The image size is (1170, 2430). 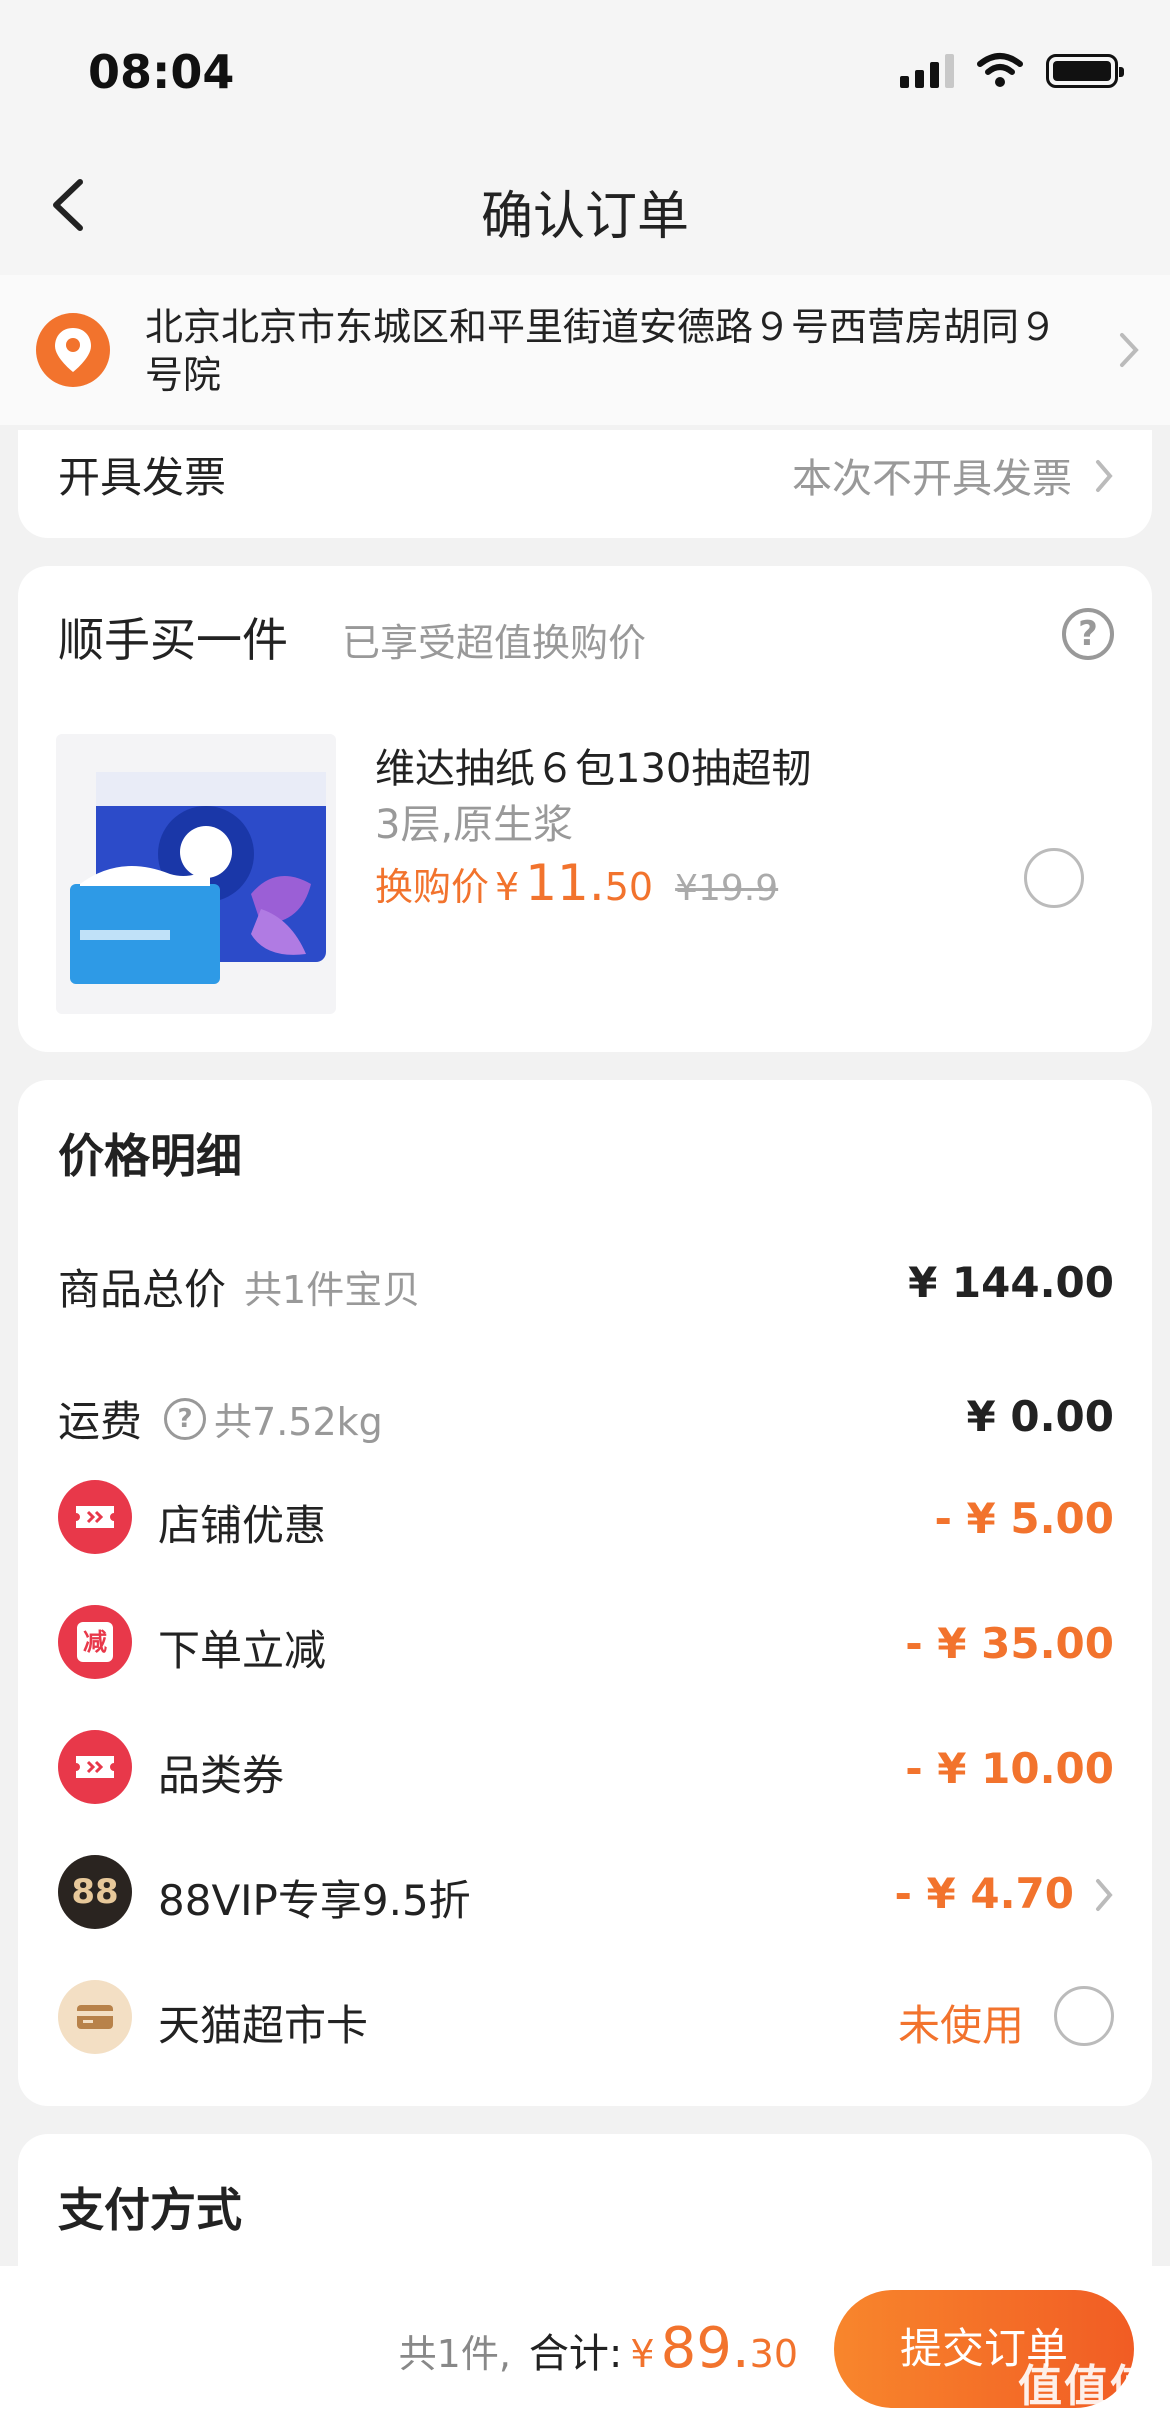 I want to click on total-decimal: 30, so click(x=773, y=2354).